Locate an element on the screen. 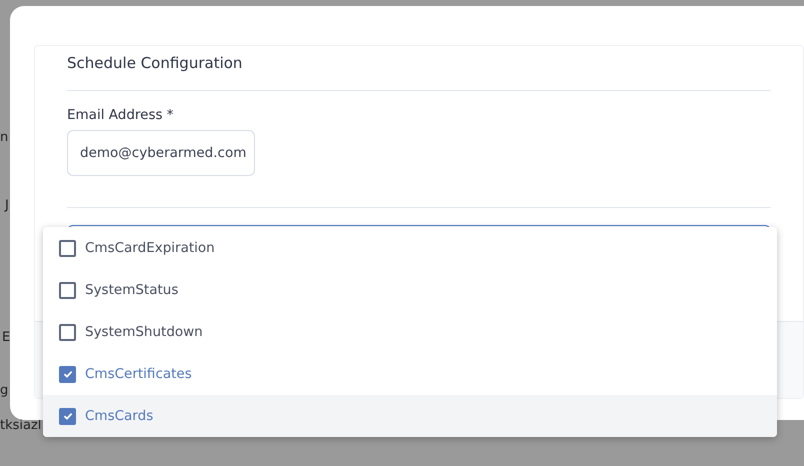  section-title: Schedule Configuration is located at coordinates (155, 63).